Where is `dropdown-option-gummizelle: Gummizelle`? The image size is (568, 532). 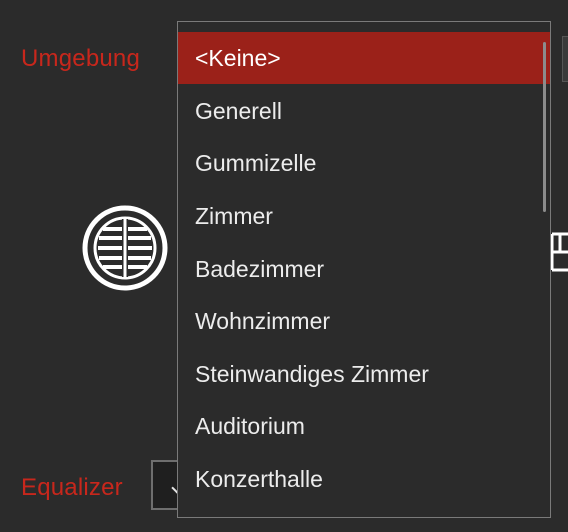
dropdown-option-gummizelle: Gummizelle is located at coordinates (364, 163).